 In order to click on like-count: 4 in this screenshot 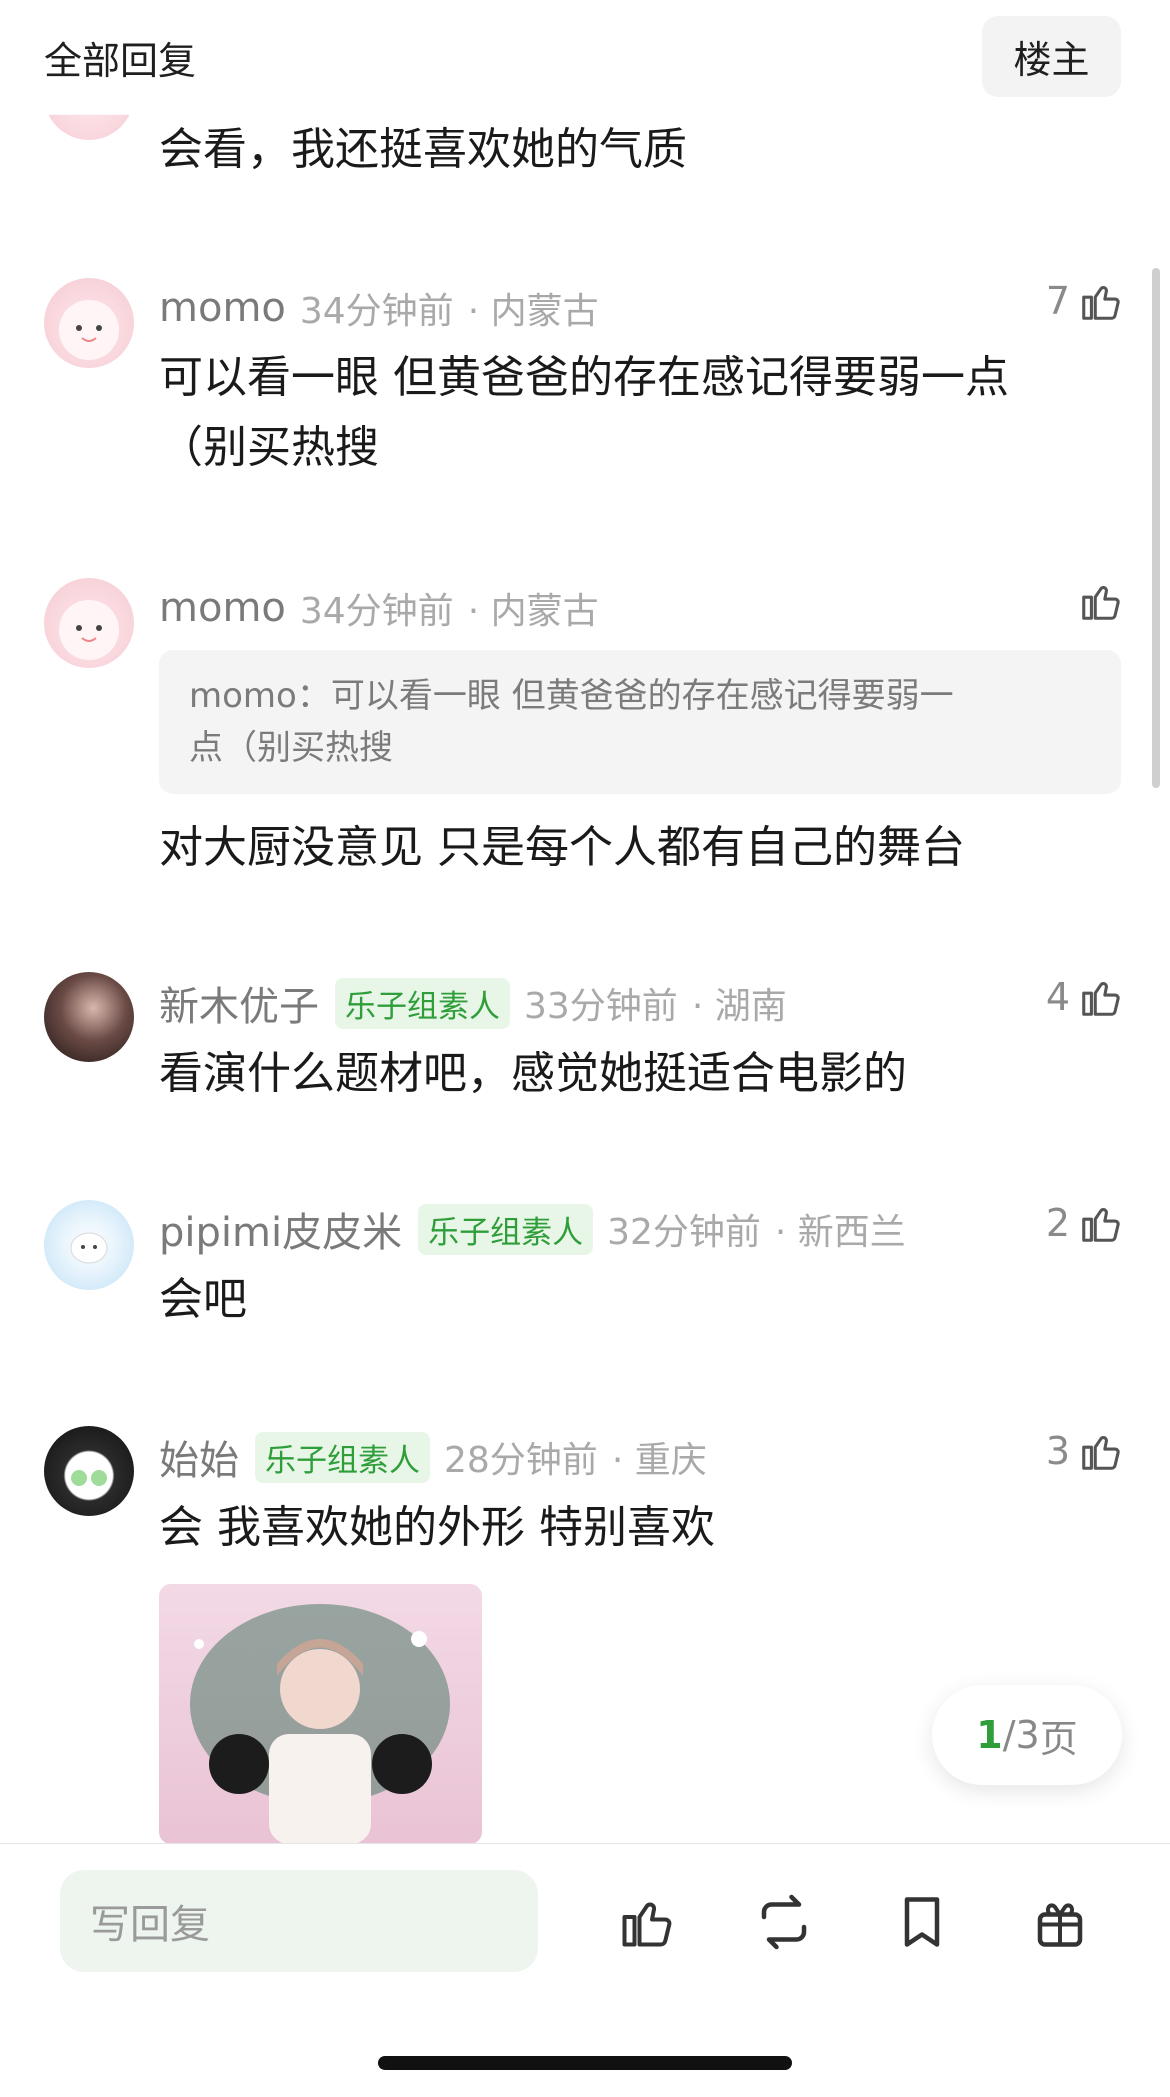, I will do `click(1057, 997)`.